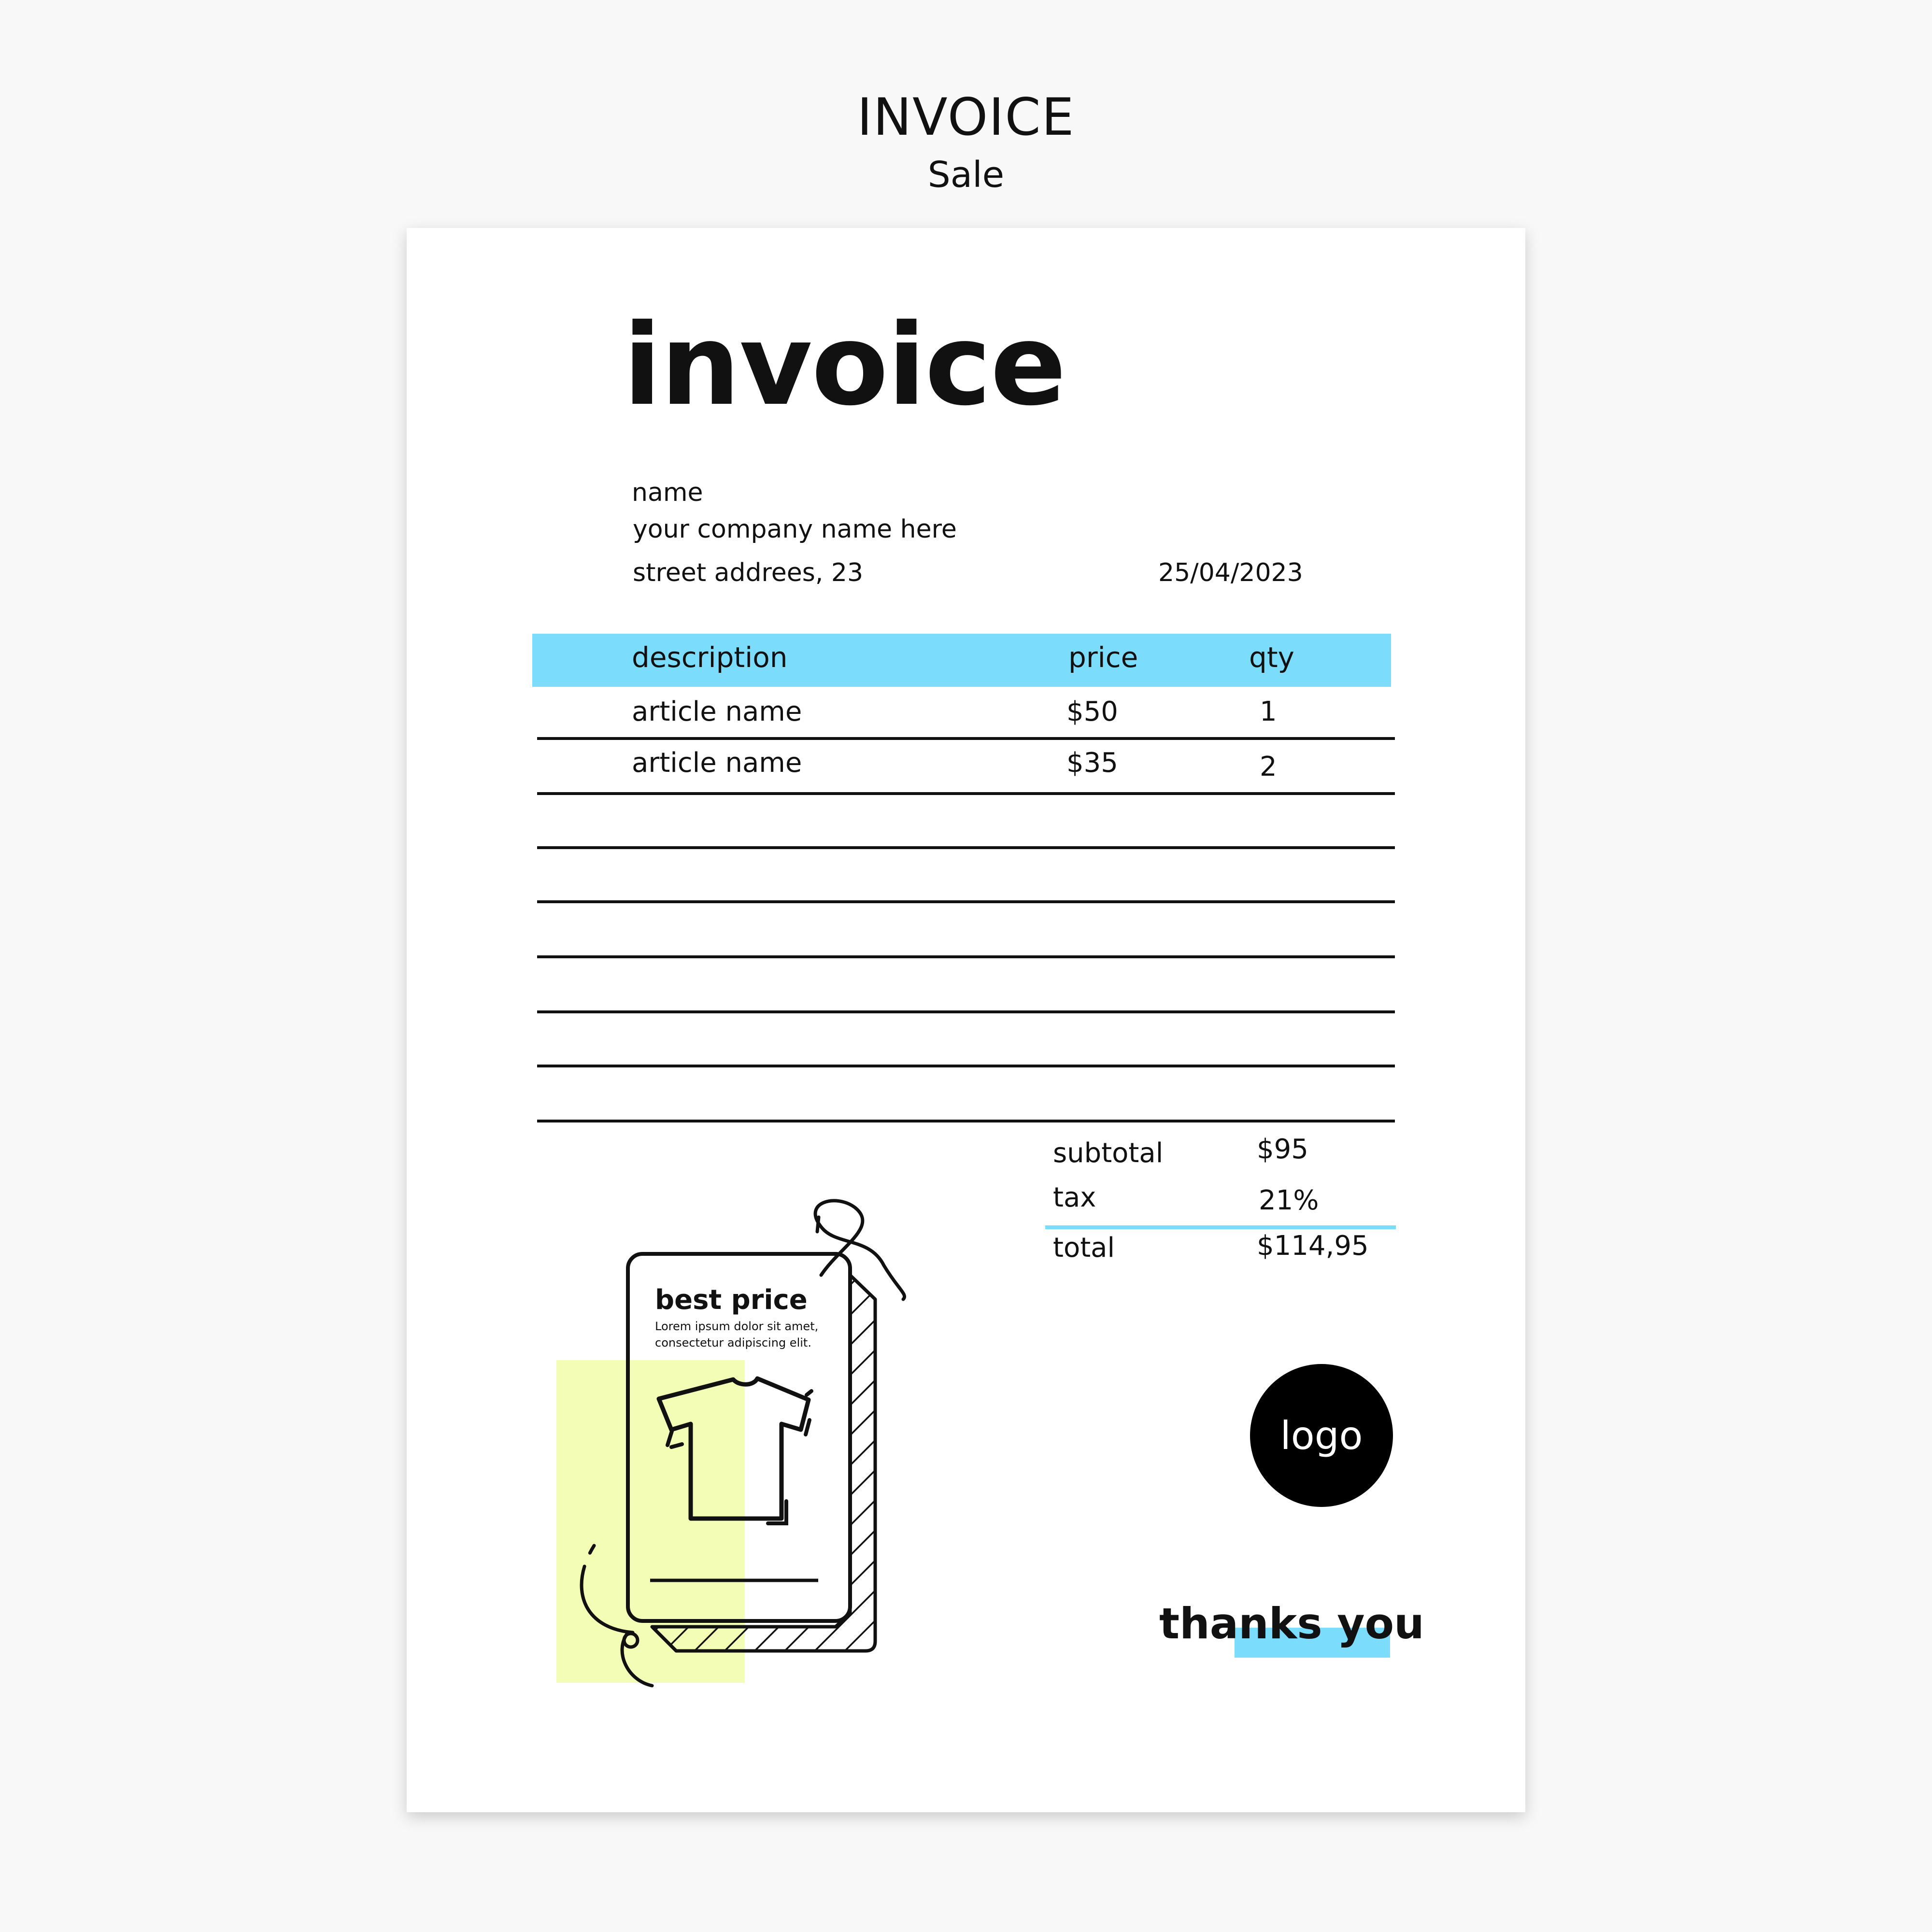  What do you see at coordinates (733, 1343) in the screenshot?
I see `promo-text-line-2: consectetur adipiscing elit.` at bounding box center [733, 1343].